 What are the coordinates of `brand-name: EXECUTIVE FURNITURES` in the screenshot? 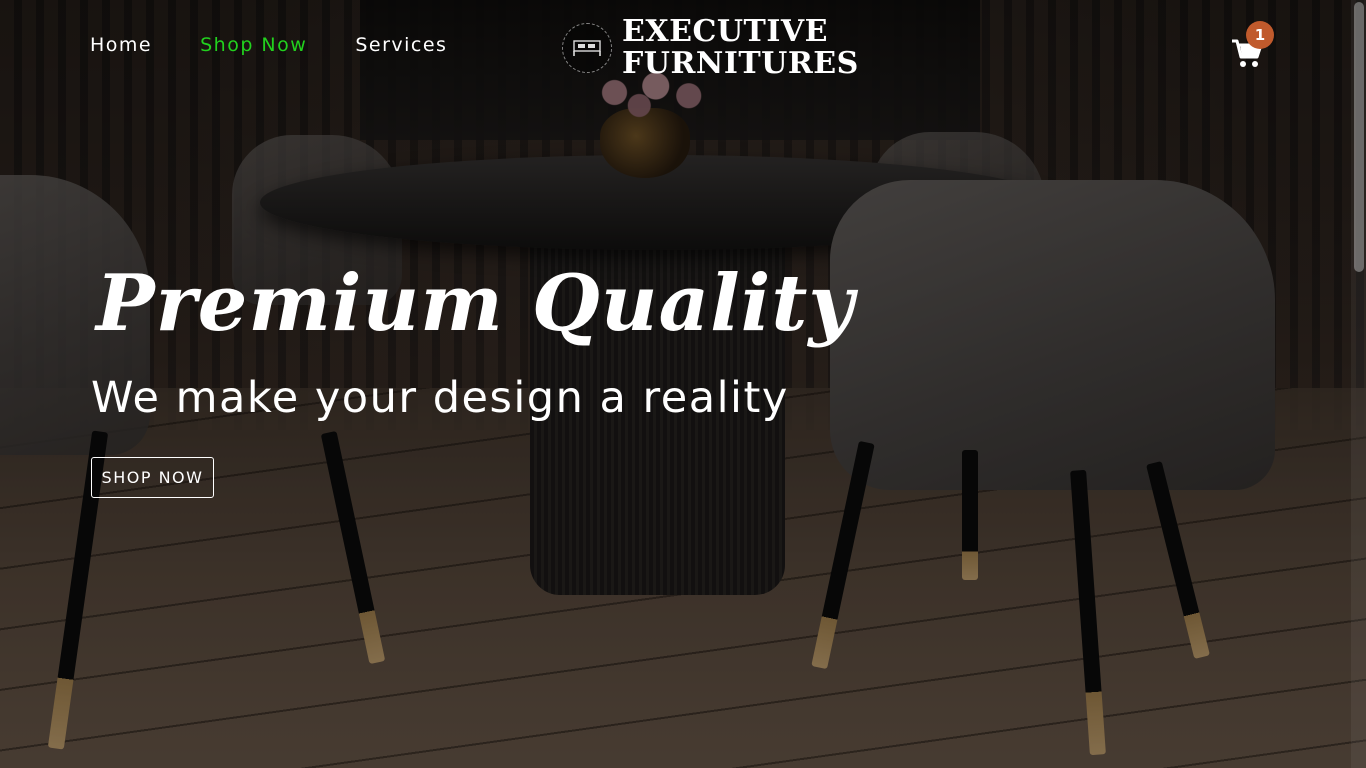 It's located at (740, 47).